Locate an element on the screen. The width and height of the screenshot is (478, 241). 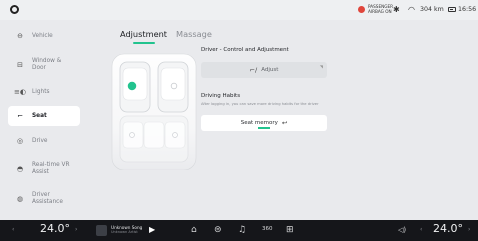
seat-memory-indicator is located at coordinates (264, 128).